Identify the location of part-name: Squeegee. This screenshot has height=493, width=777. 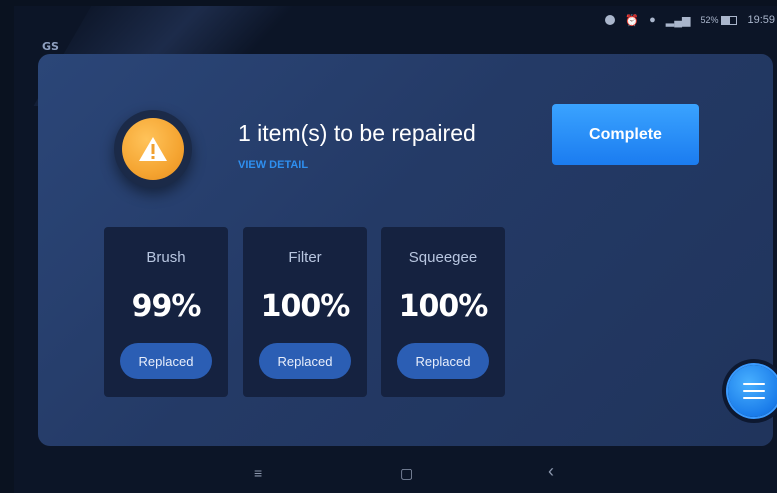
(443, 257).